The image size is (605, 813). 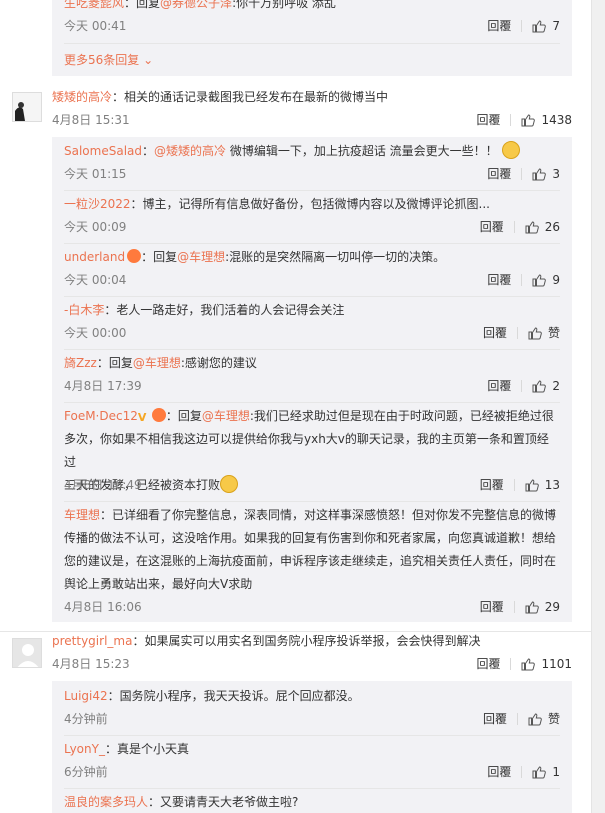 What do you see at coordinates (312, 97) in the screenshot?
I see `comment-text: 矮矮的高冷：相关的通话记录截图我已经发布在最新的微博当中` at bounding box center [312, 97].